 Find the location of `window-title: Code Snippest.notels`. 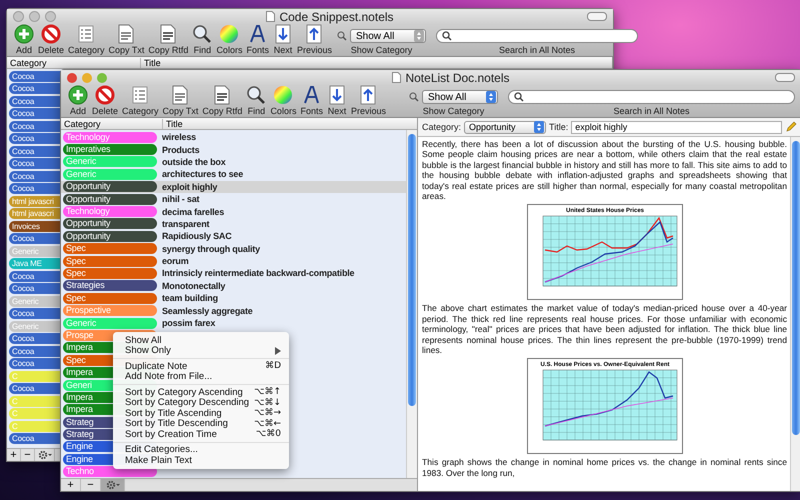

window-title: Code Snippest.notels is located at coordinates (336, 17).